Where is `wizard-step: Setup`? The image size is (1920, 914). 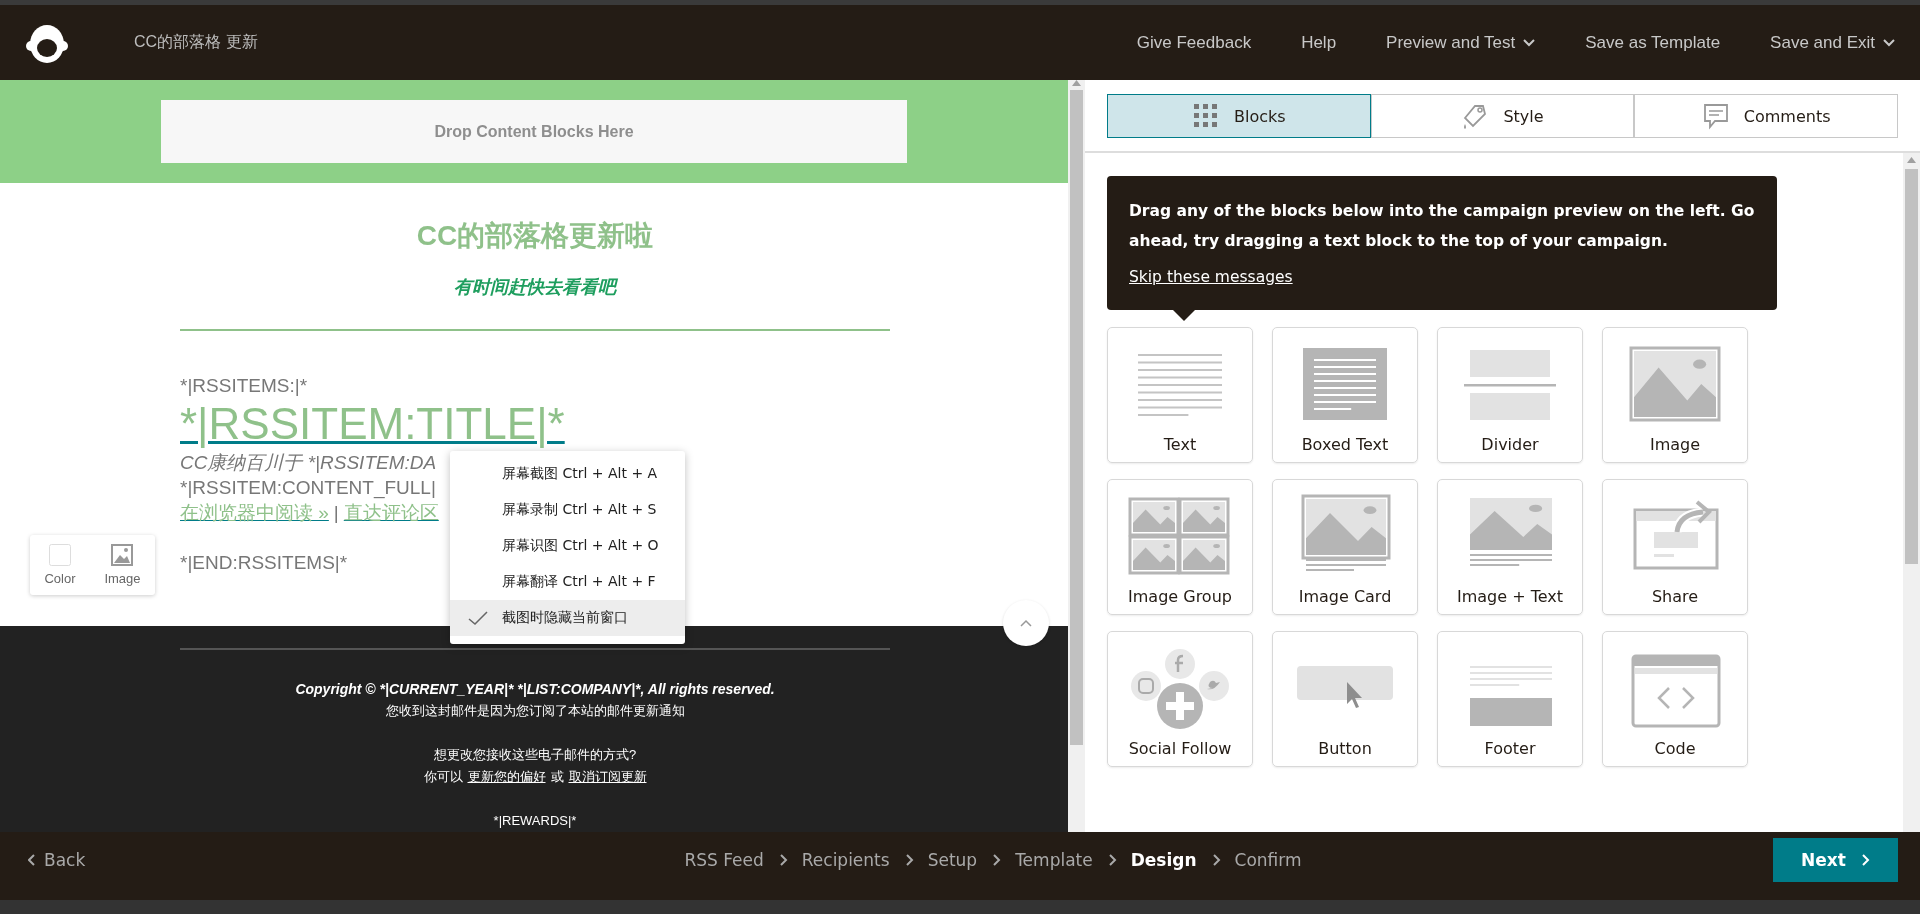 wizard-step: Setup is located at coordinates (952, 860).